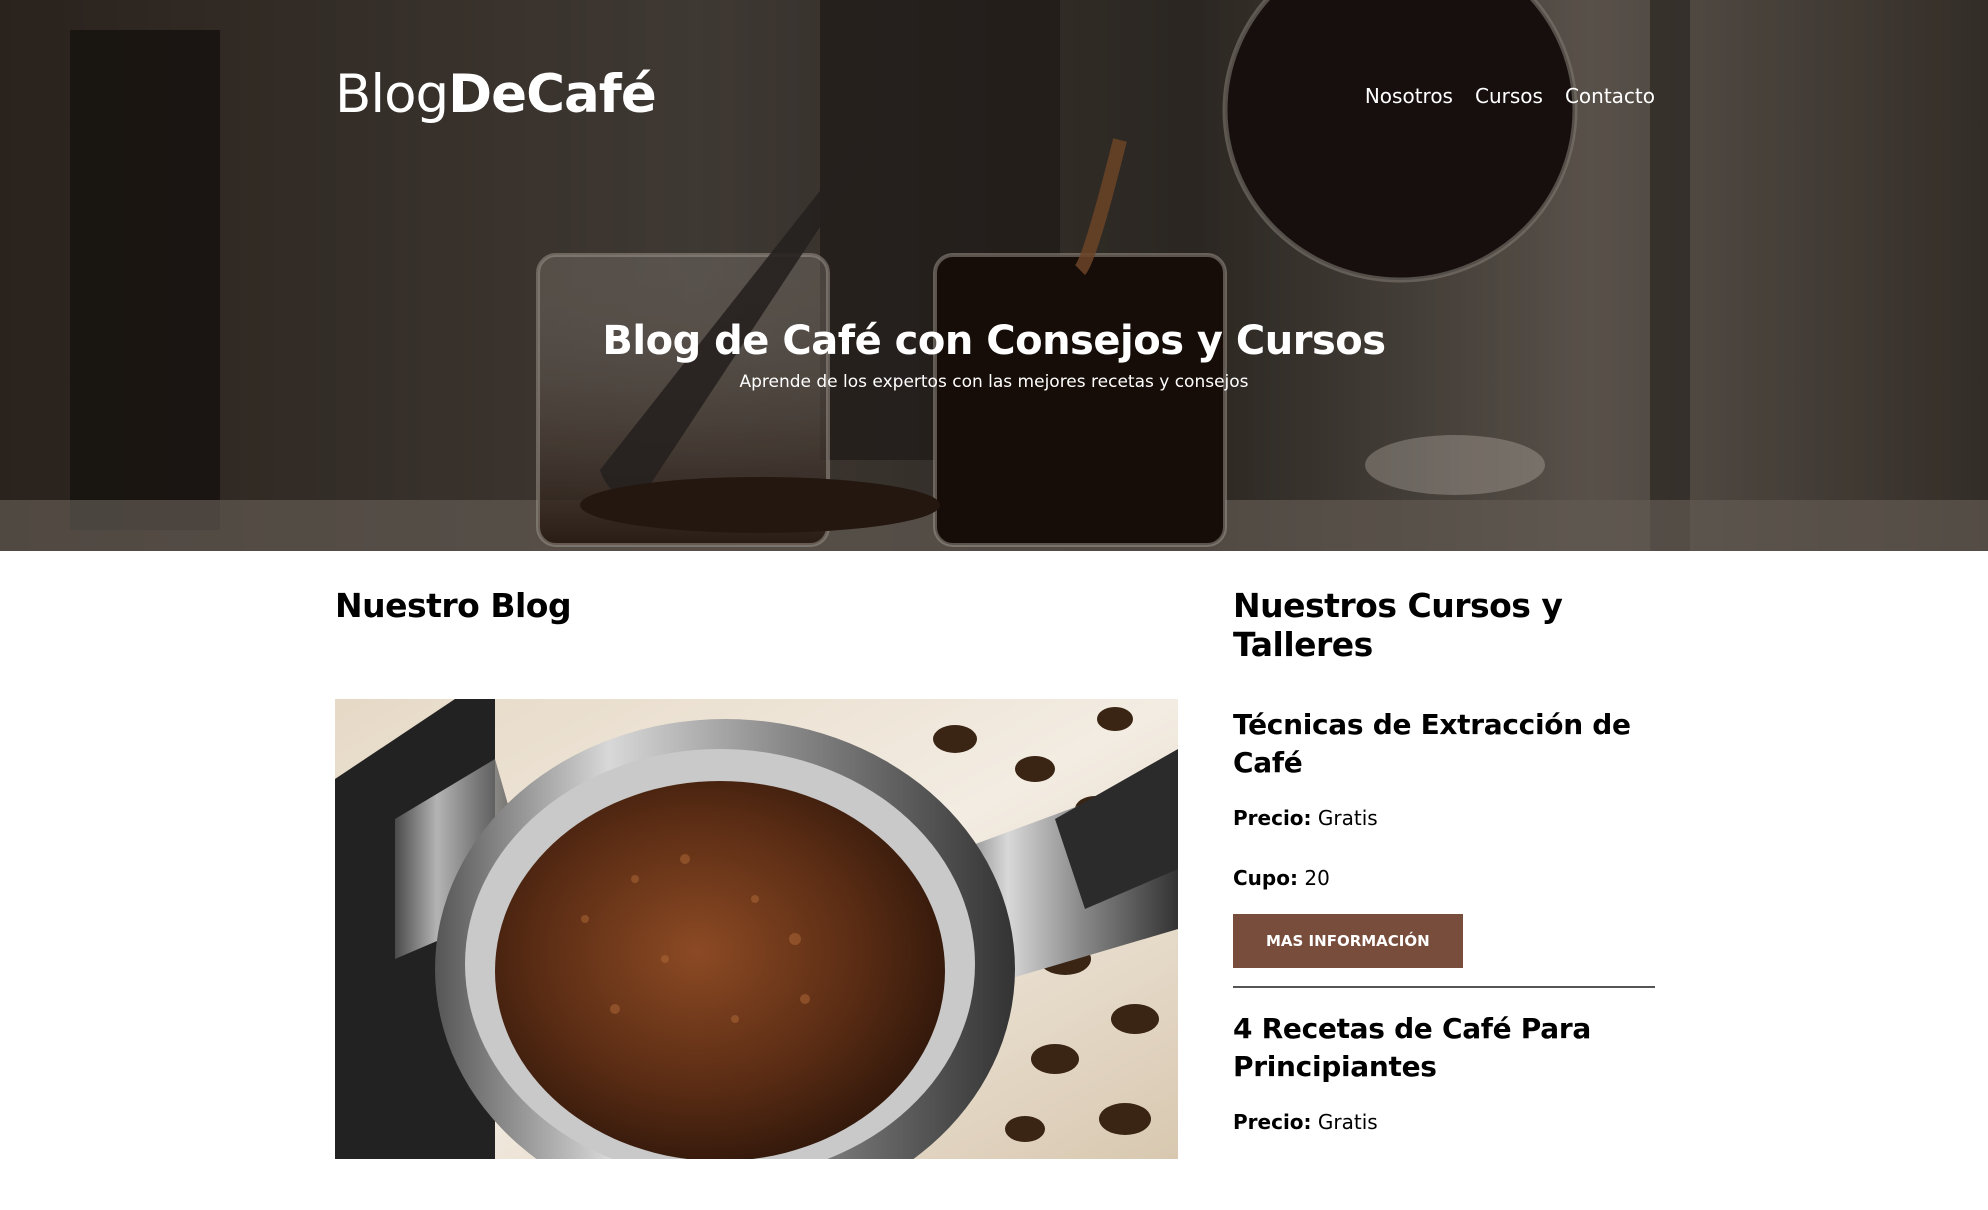 The width and height of the screenshot is (1988, 1210). I want to click on course-title: 4 Recetas de Café Para Principiantes, so click(1412, 1047).